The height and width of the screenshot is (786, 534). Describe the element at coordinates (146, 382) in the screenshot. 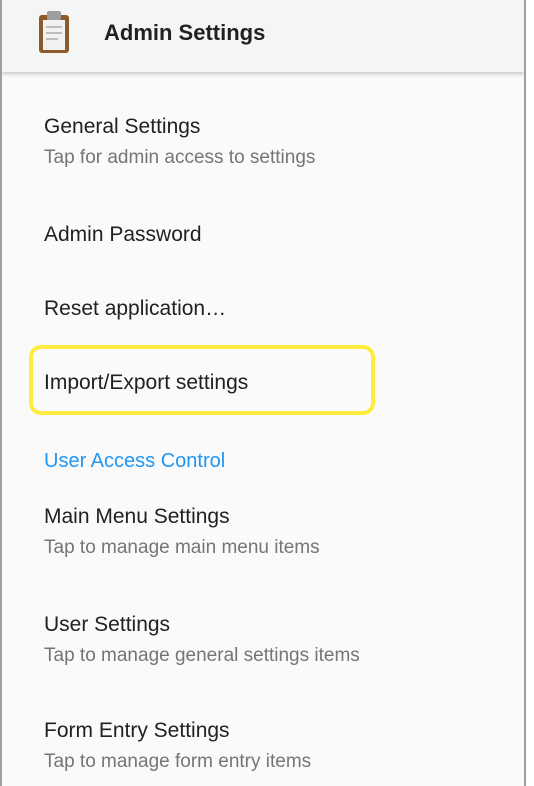

I see `pref-title: Import/Export settings` at that location.